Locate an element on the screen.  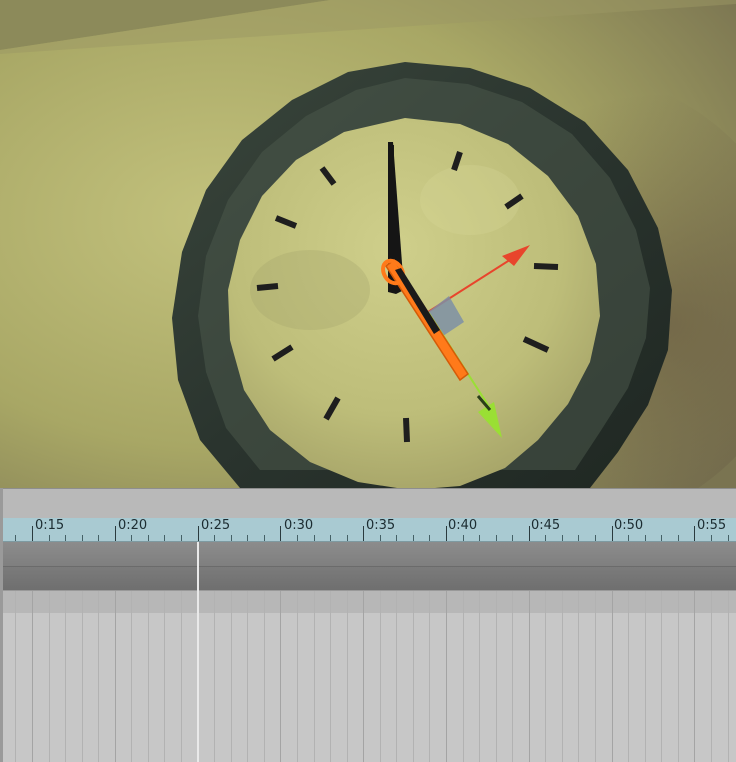
ruler-label: 0:45 is located at coordinates (546, 525).